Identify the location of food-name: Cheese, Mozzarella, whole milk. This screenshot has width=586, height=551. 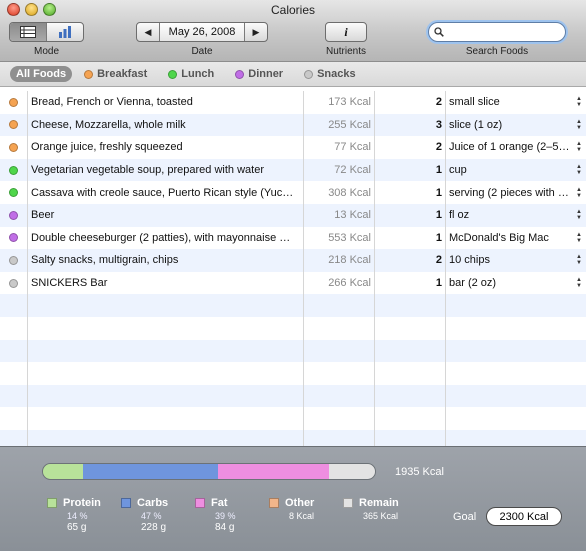
(166, 125).